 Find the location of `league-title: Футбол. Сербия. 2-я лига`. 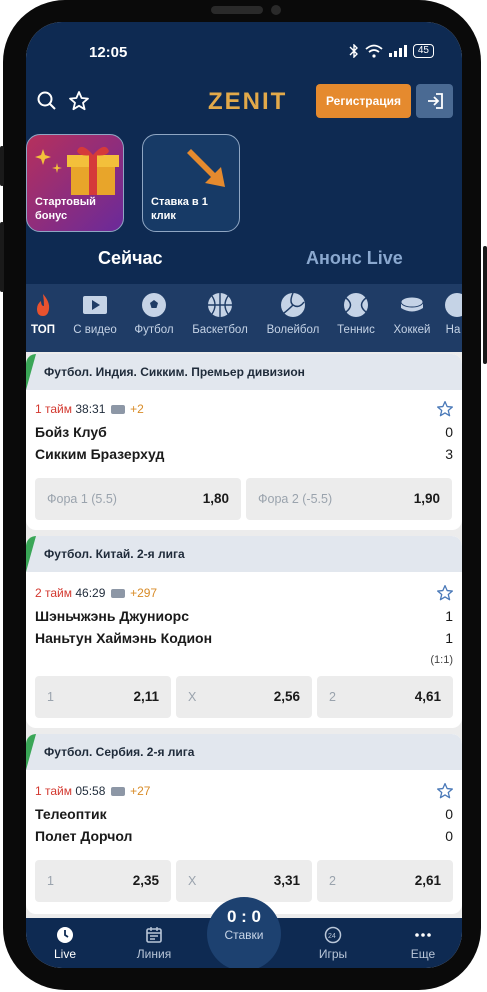

league-title: Футбол. Сербия. 2-я лига is located at coordinates (119, 752).